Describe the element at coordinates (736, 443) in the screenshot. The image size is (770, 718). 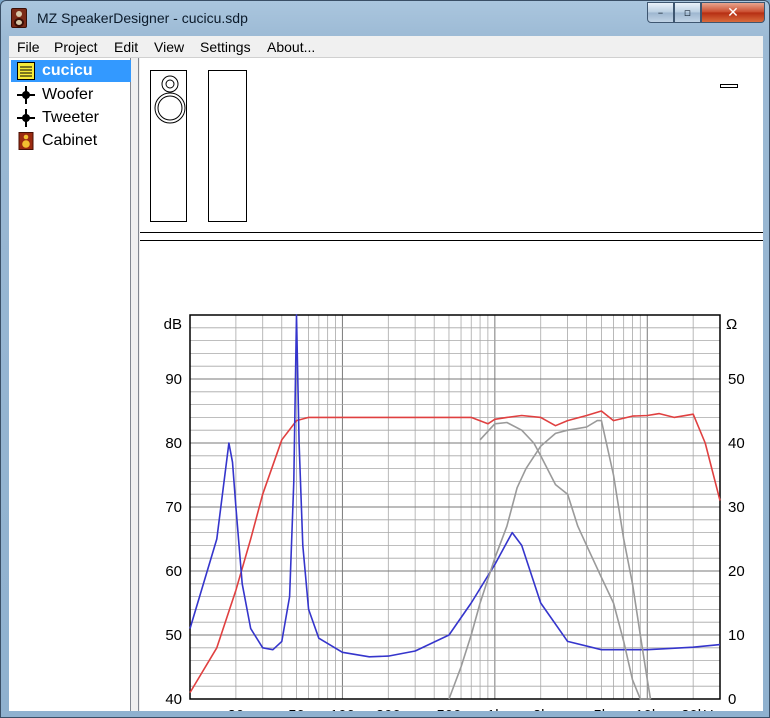
I see `y-right-tick-label: 40` at that location.